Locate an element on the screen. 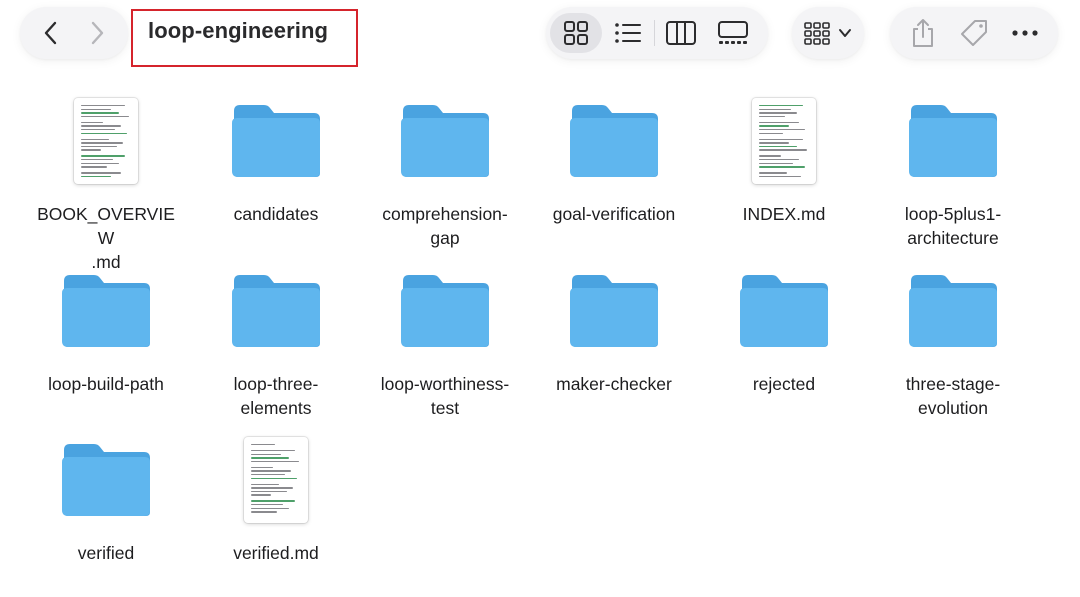 The width and height of the screenshot is (1080, 597). navigation-group is located at coordinates (74, 33).